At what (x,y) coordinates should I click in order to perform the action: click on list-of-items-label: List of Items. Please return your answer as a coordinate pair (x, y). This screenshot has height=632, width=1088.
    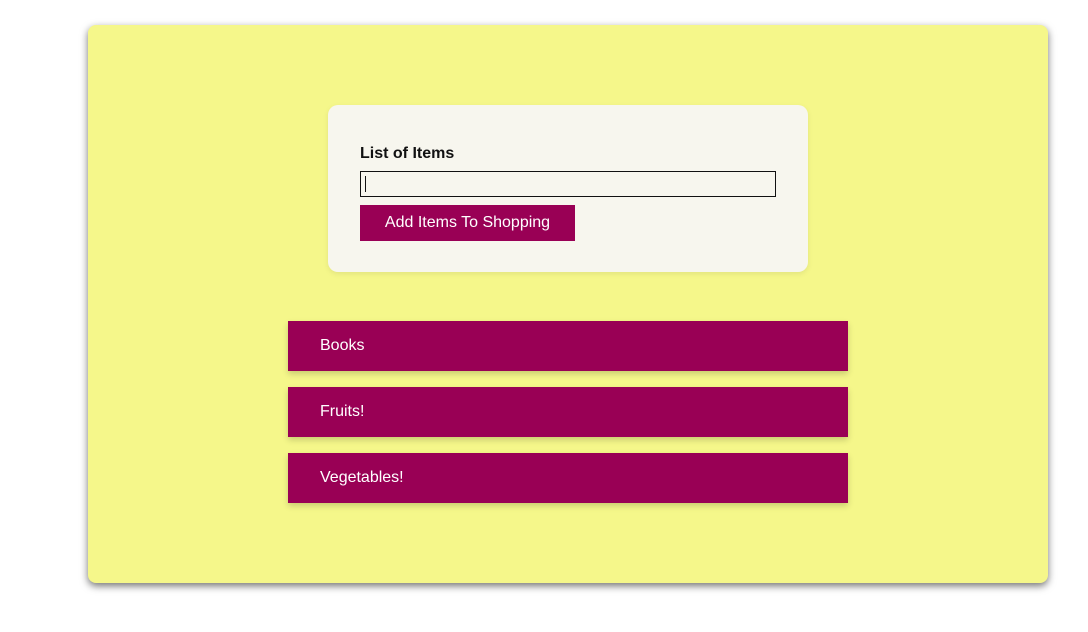
    Looking at the image, I should click on (407, 153).